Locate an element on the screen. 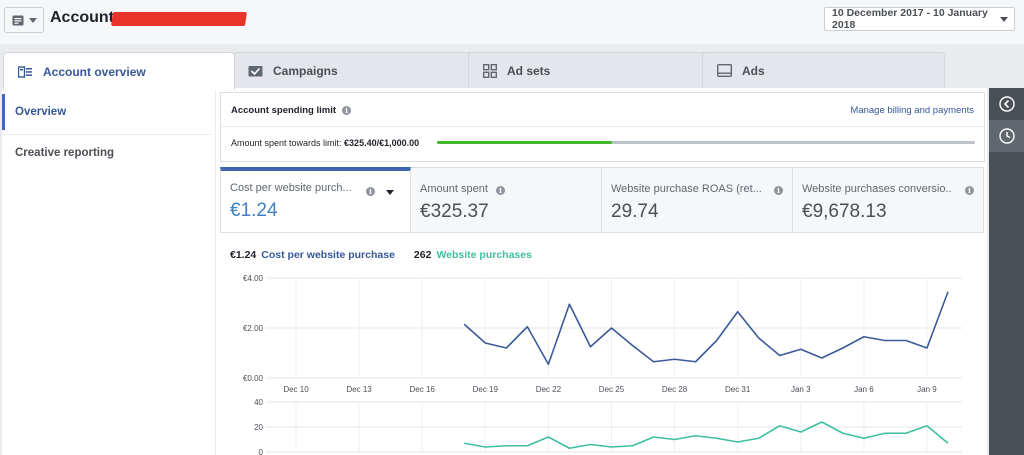 The height and width of the screenshot is (455, 1024). sidebar-item-label: Creative reporting is located at coordinates (65, 153).